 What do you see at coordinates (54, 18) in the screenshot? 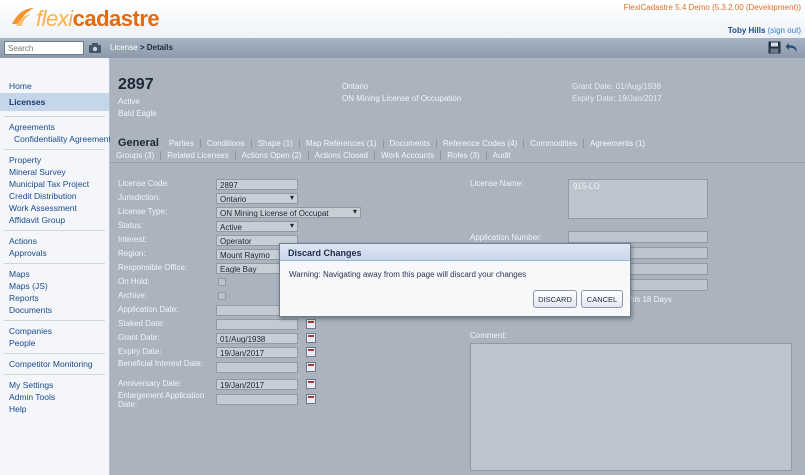
I see `logo-text-flexi: flexi` at bounding box center [54, 18].